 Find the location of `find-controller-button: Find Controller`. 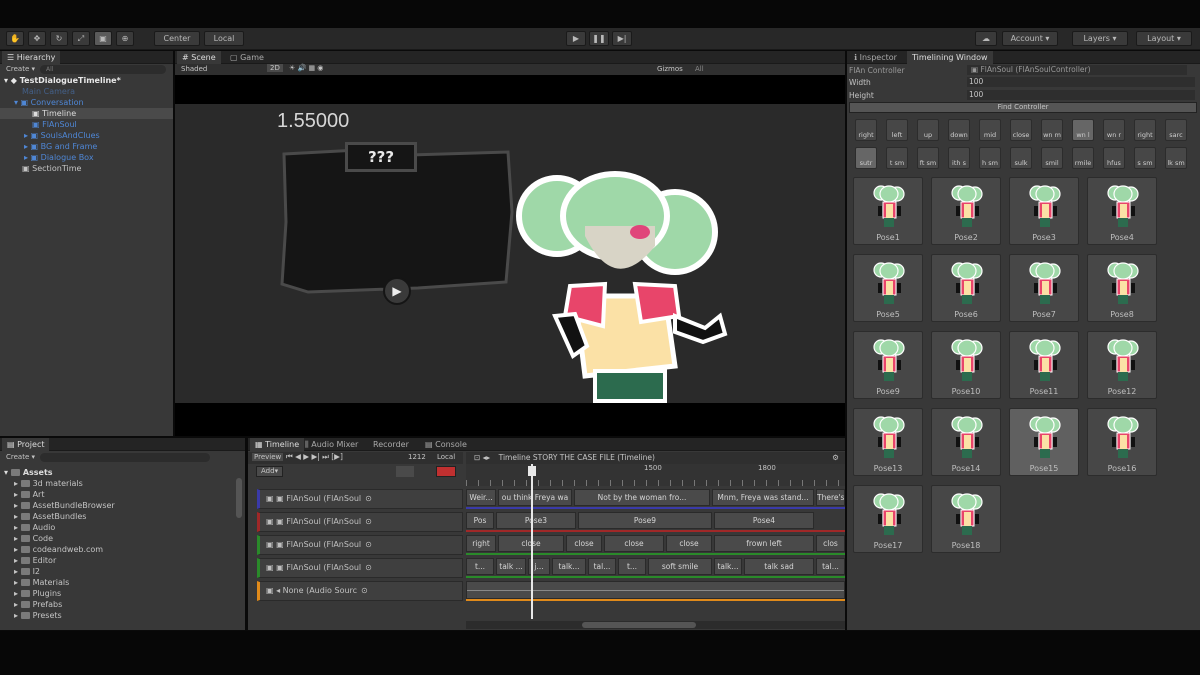

find-controller-button: Find Controller is located at coordinates (1023, 107).